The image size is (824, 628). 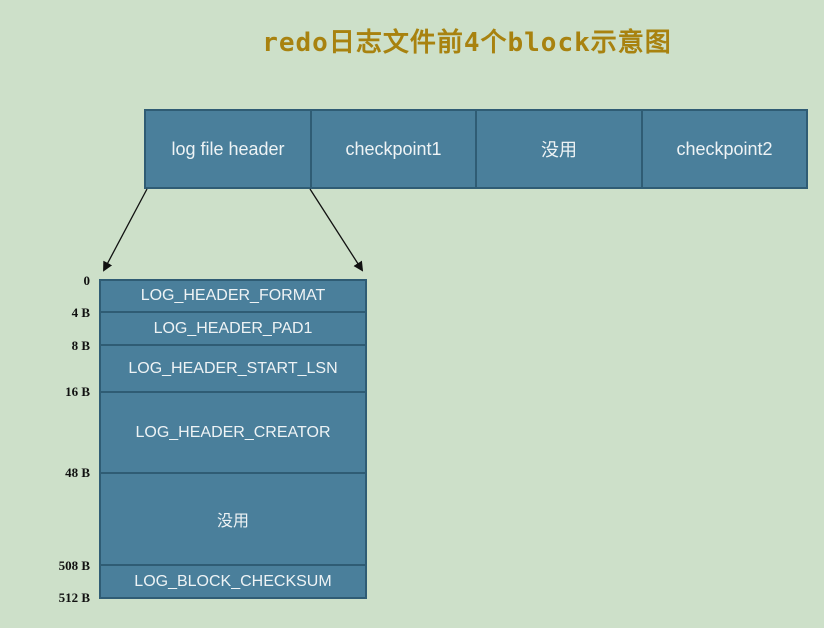 I want to click on offset-label: 8 B, so click(x=80, y=345).